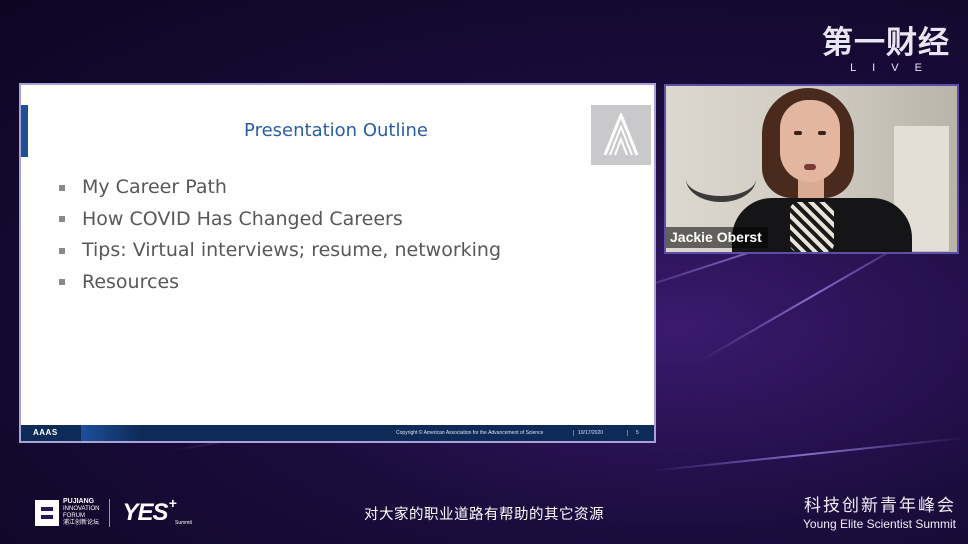 This screenshot has width=968, height=544. I want to click on slide-bullet: How COVID Has Changed Careers, so click(280, 220).